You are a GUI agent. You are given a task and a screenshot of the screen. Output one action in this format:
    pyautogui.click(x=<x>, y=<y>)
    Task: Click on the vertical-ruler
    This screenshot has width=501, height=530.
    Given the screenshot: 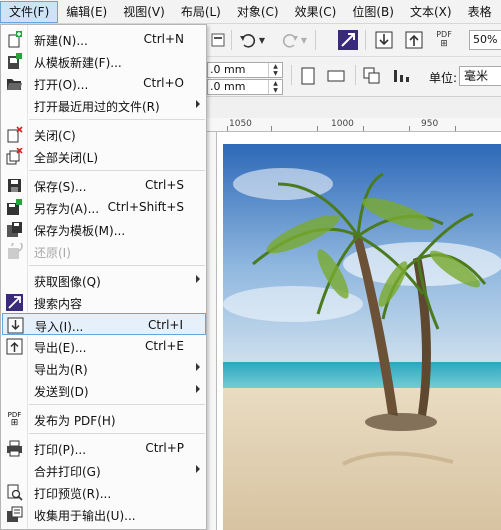 What is the action you would take?
    pyautogui.click(x=212, y=331)
    